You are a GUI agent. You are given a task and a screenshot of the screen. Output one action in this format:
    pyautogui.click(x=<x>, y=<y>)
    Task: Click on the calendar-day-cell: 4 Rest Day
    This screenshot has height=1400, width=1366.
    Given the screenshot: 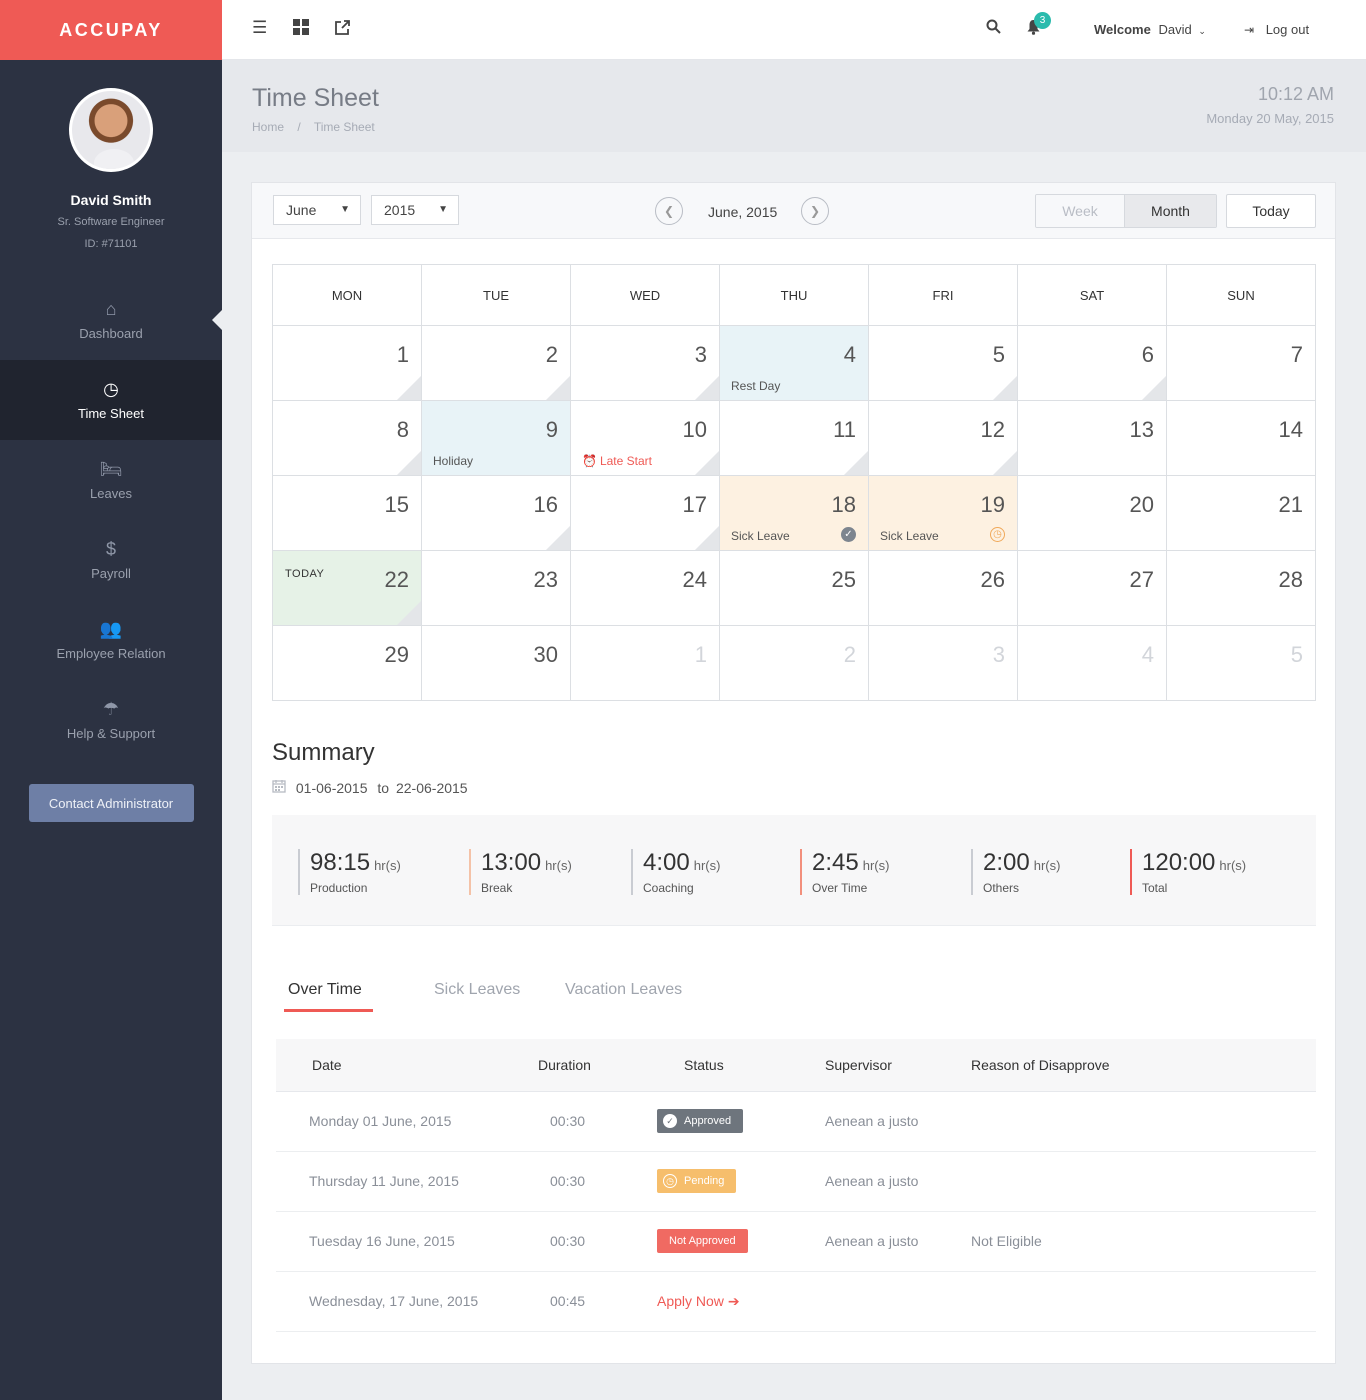 What is the action you would take?
    pyautogui.click(x=794, y=363)
    